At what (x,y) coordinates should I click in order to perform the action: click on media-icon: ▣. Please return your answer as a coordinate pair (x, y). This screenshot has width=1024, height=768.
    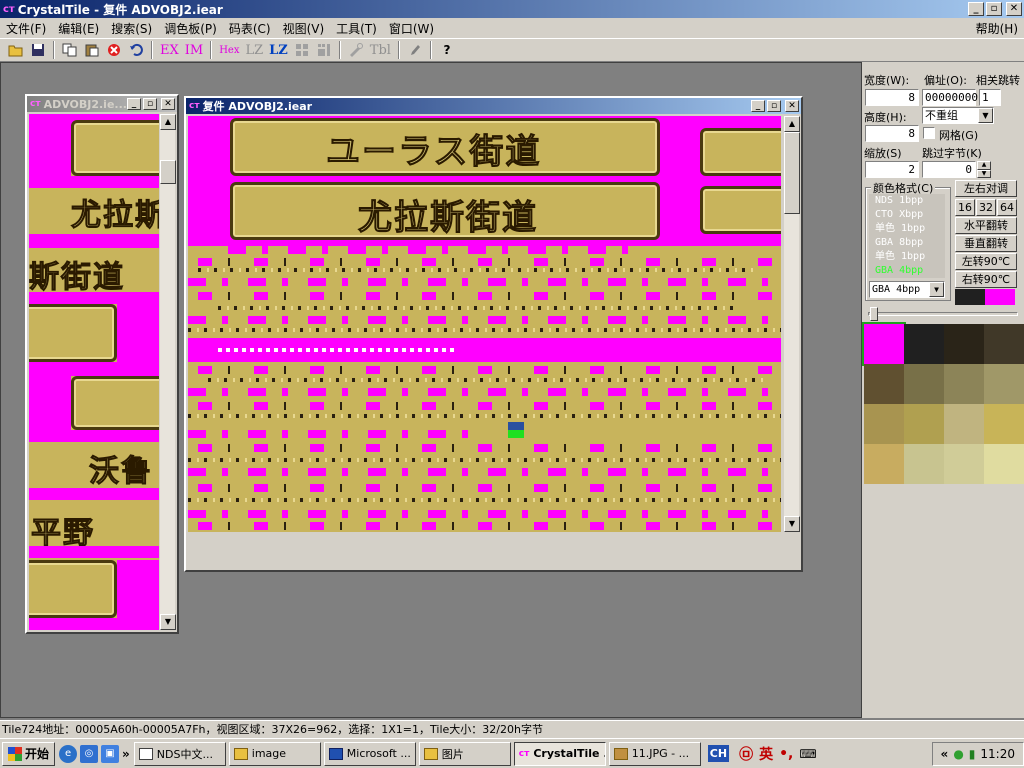
    Looking at the image, I should click on (110, 753).